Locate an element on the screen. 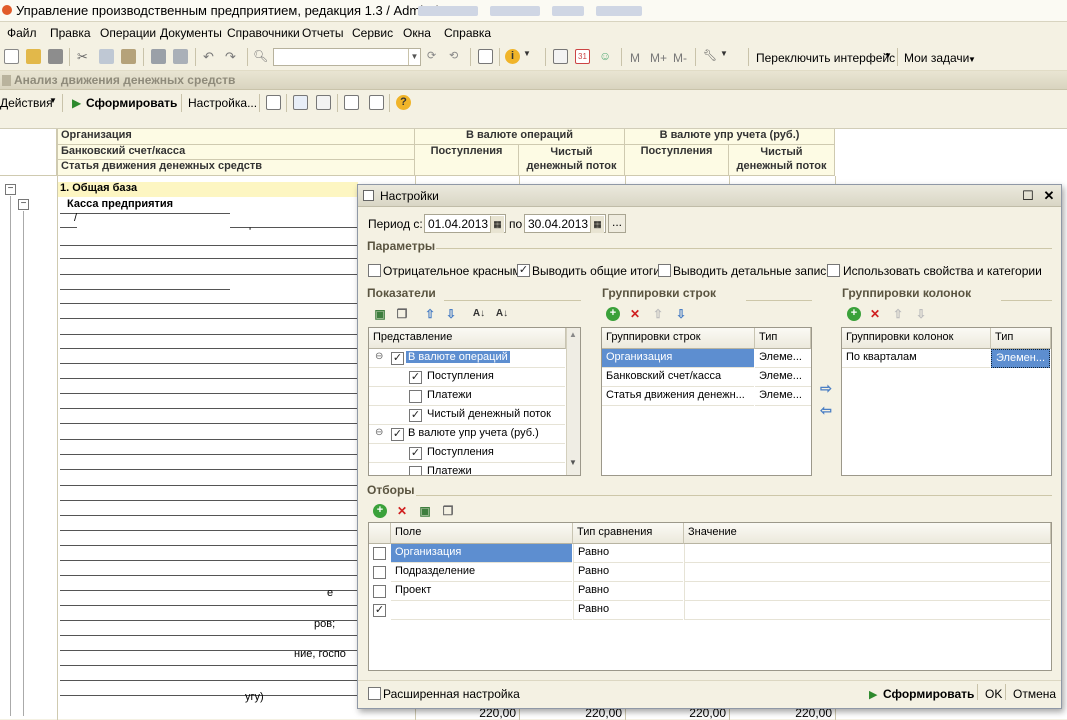 Image resolution: width=1067 pixels, height=720 pixels. print-preview-icon is located at coordinates (180, 56).